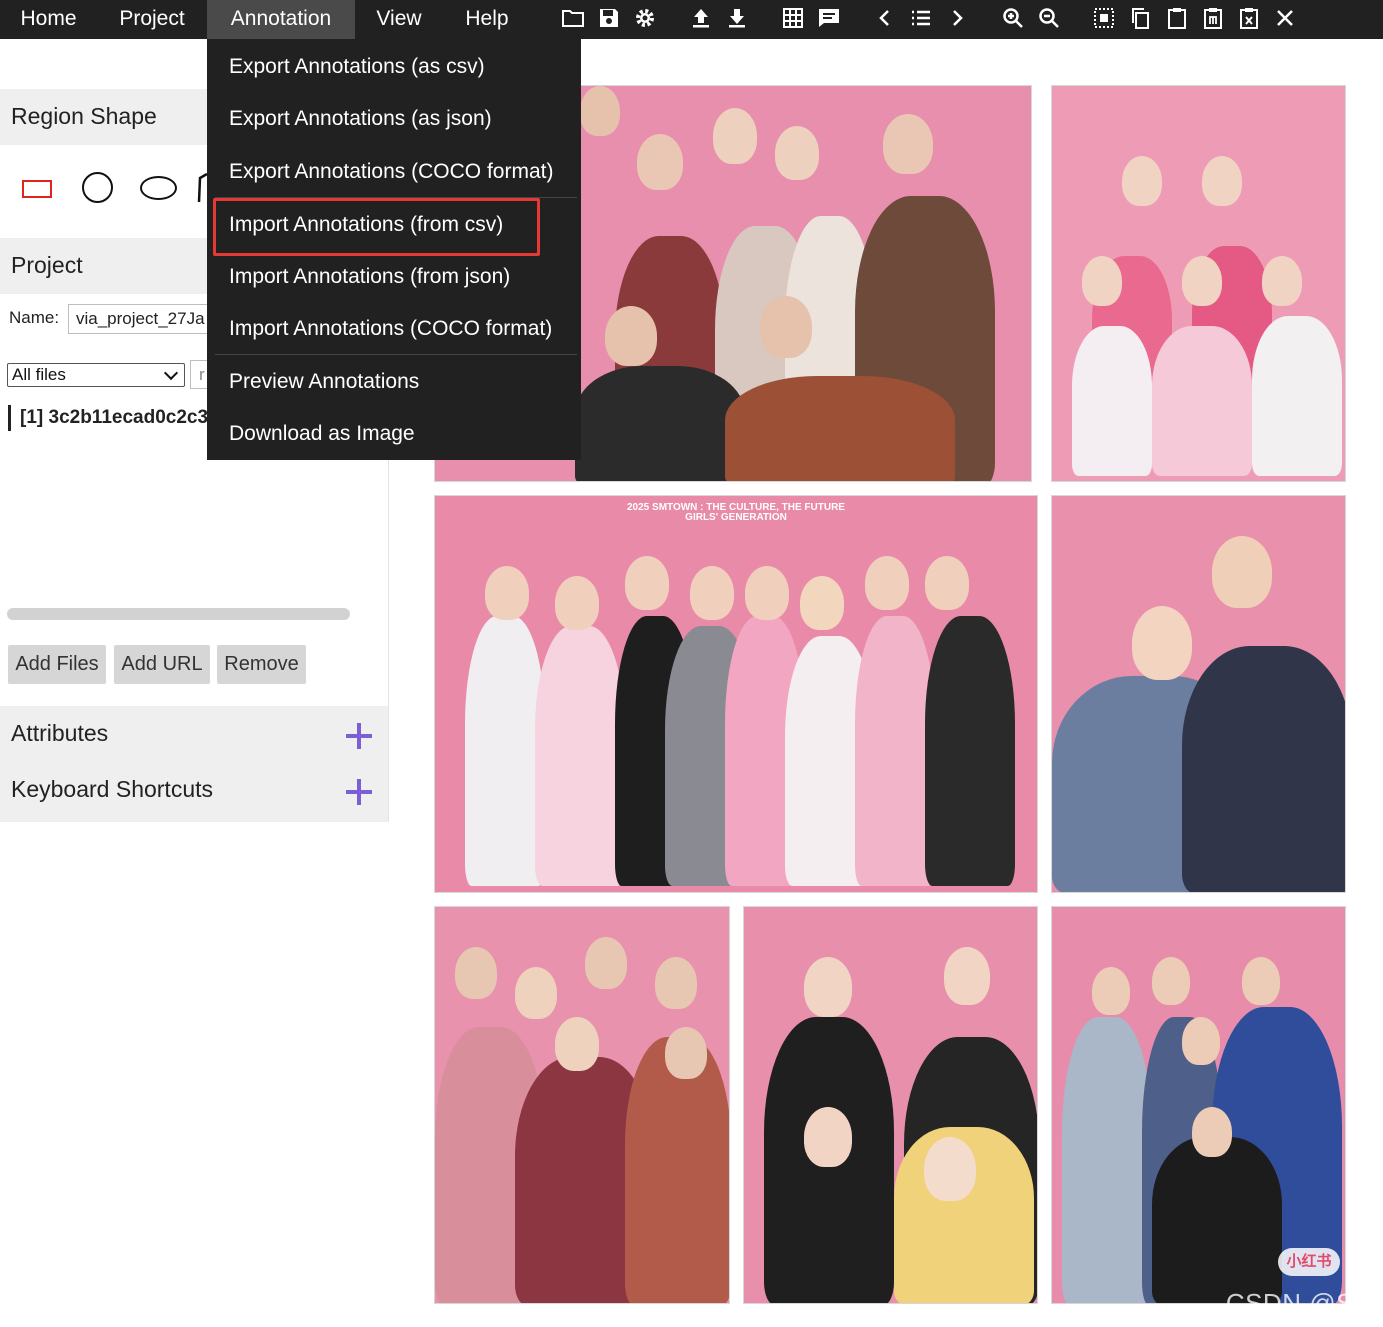  What do you see at coordinates (736, 517) in the screenshot?
I see `image-caption: GIRLS' GENERATION` at bounding box center [736, 517].